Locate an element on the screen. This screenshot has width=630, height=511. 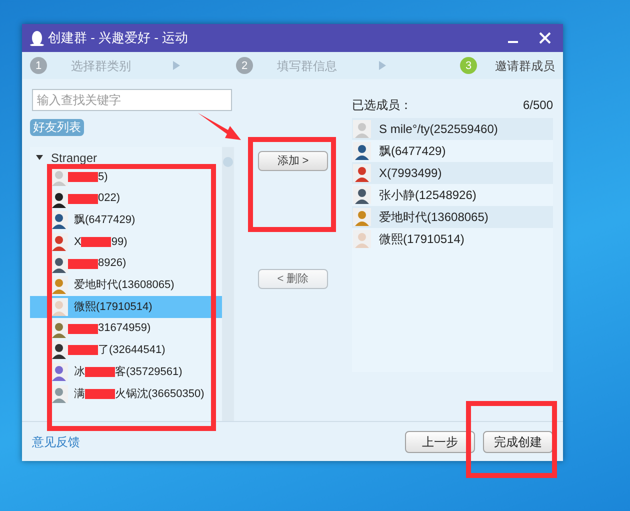
step-number: 3 is located at coordinates (468, 65).